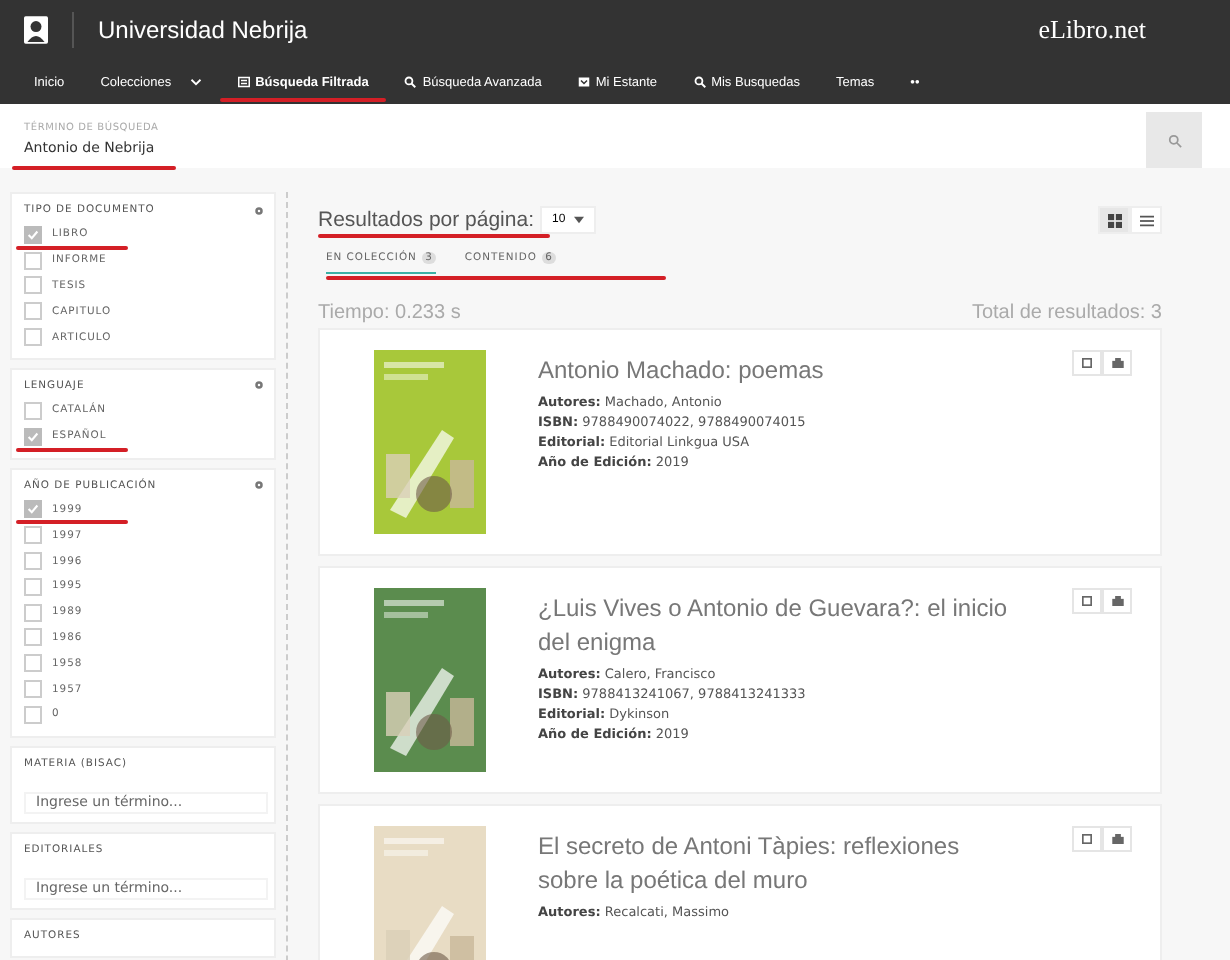  I want to click on search-time: Tiempo: 0.233 s, so click(389, 313).